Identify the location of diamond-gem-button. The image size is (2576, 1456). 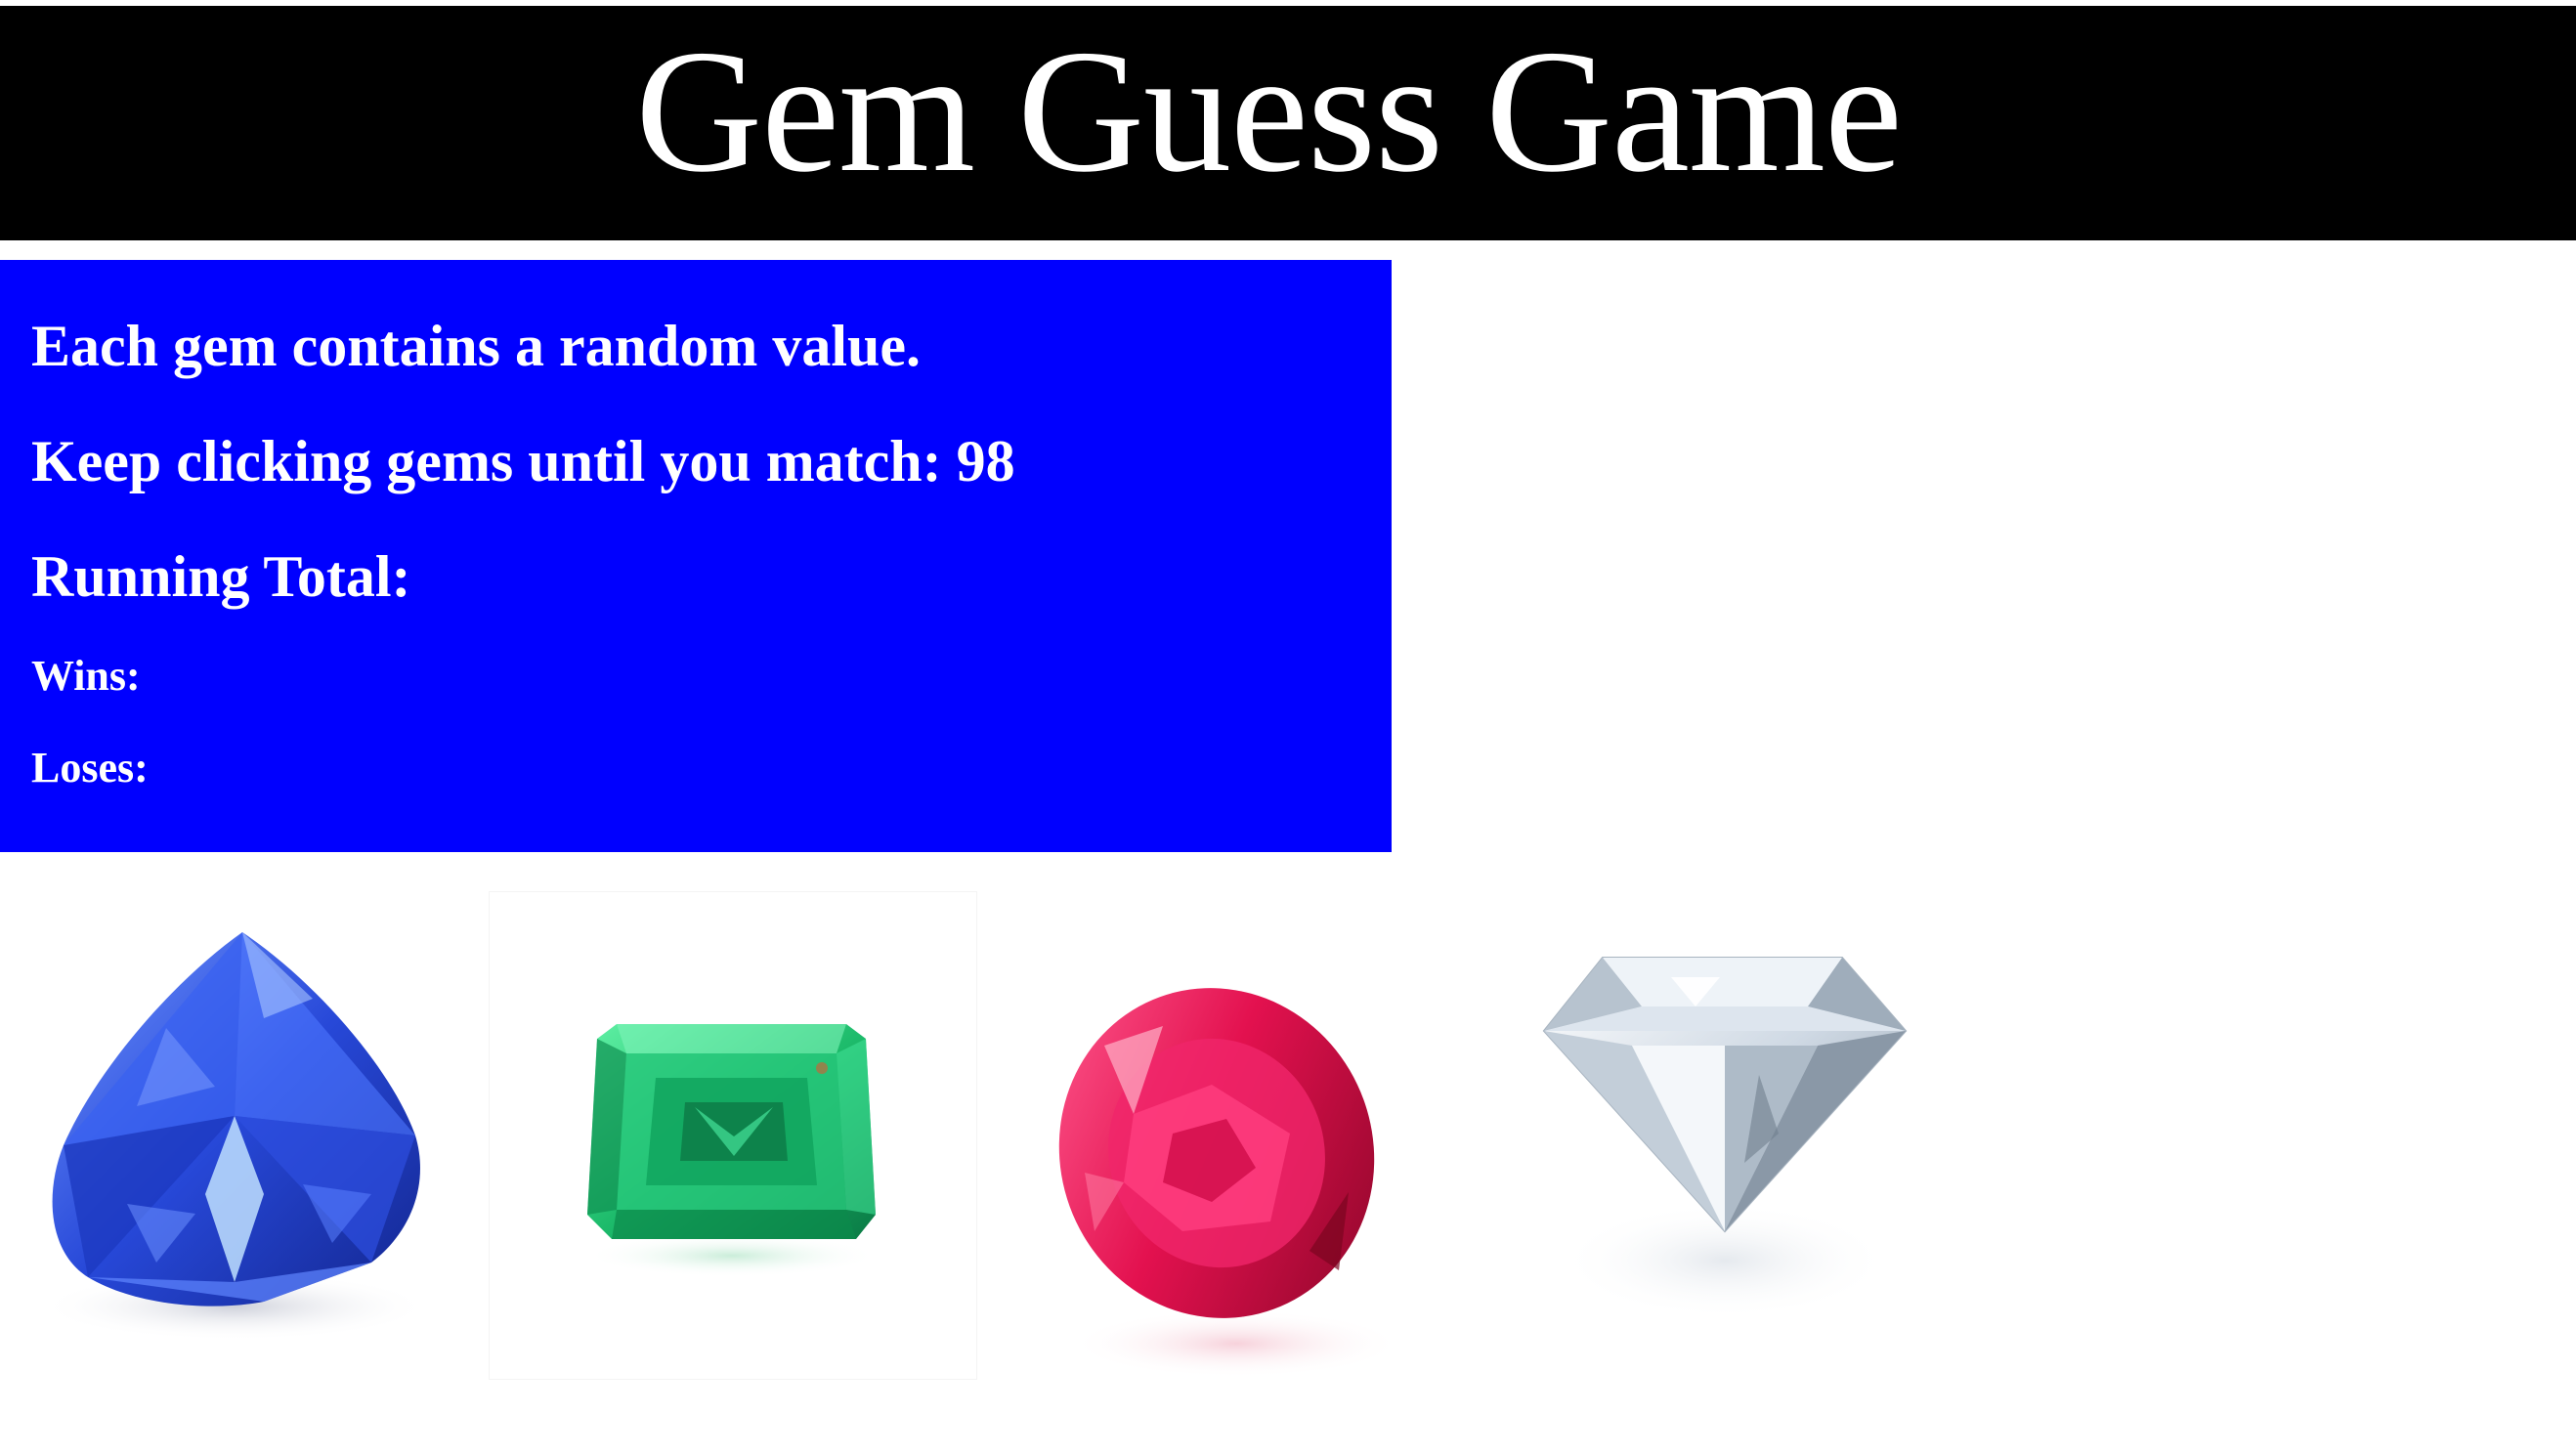
(1730, 1148).